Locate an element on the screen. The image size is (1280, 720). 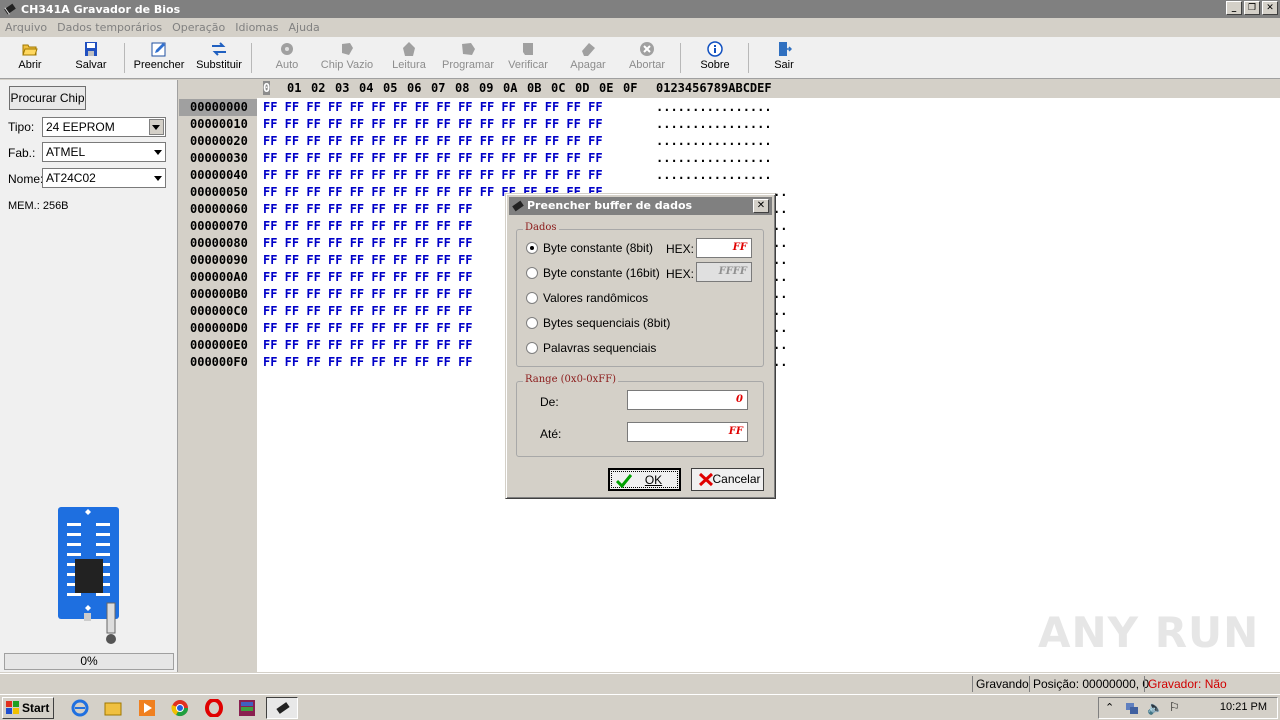
menu-idiomas: Idiomas is located at coordinates (256, 27).